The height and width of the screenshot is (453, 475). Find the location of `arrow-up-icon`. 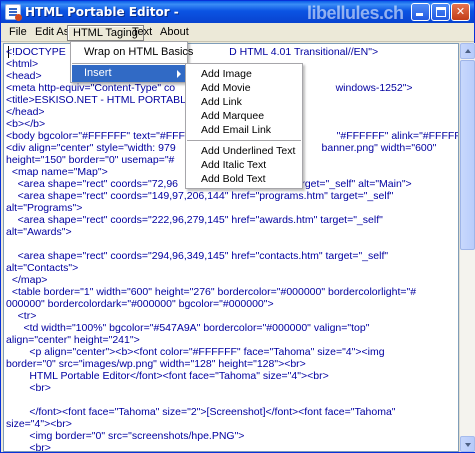

arrow-up-icon is located at coordinates (468, 51).